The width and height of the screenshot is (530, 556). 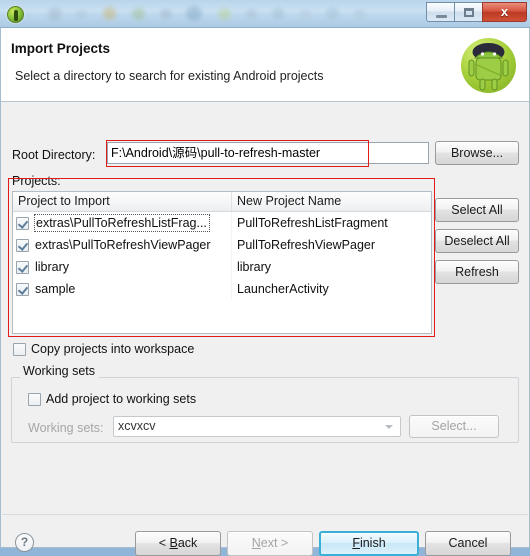 I want to click on new-project-name-value: PullToRefreshListFragment, so click(x=312, y=223).